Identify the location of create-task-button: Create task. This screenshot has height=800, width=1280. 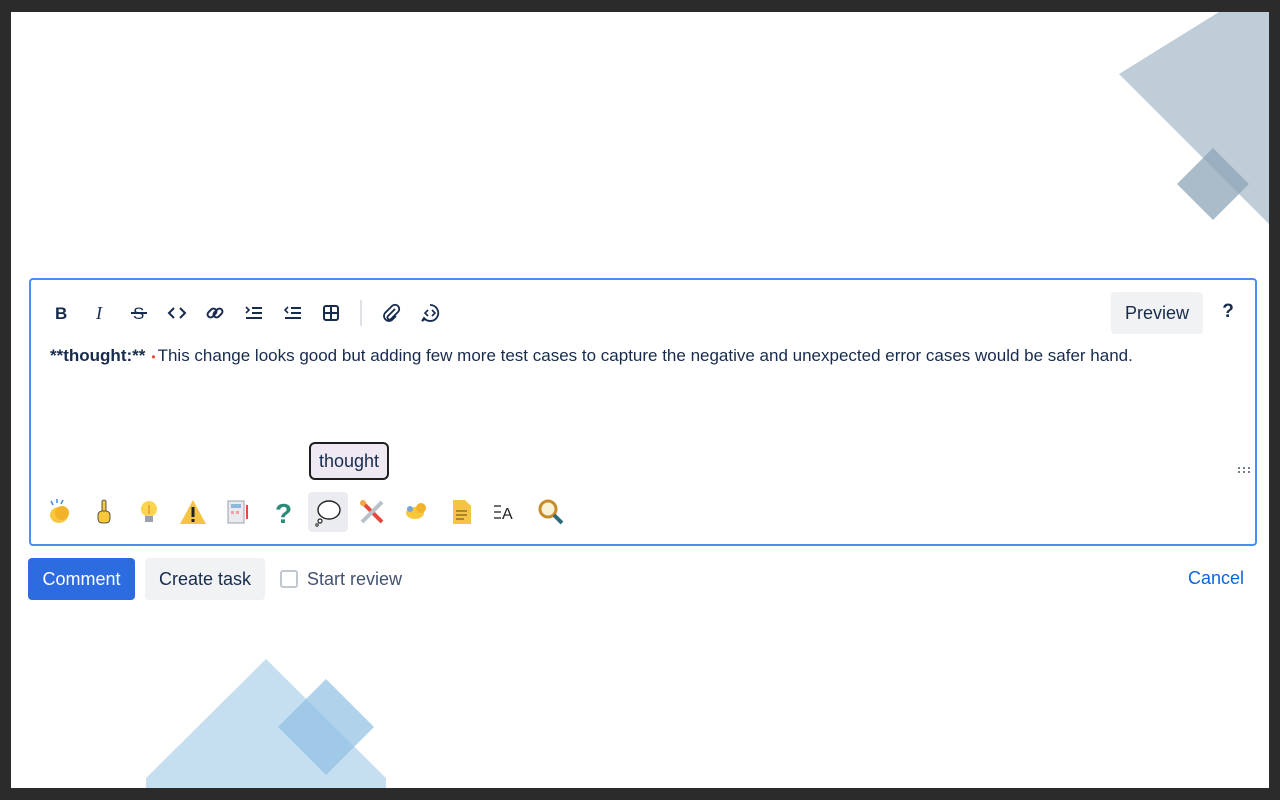
(205, 579).